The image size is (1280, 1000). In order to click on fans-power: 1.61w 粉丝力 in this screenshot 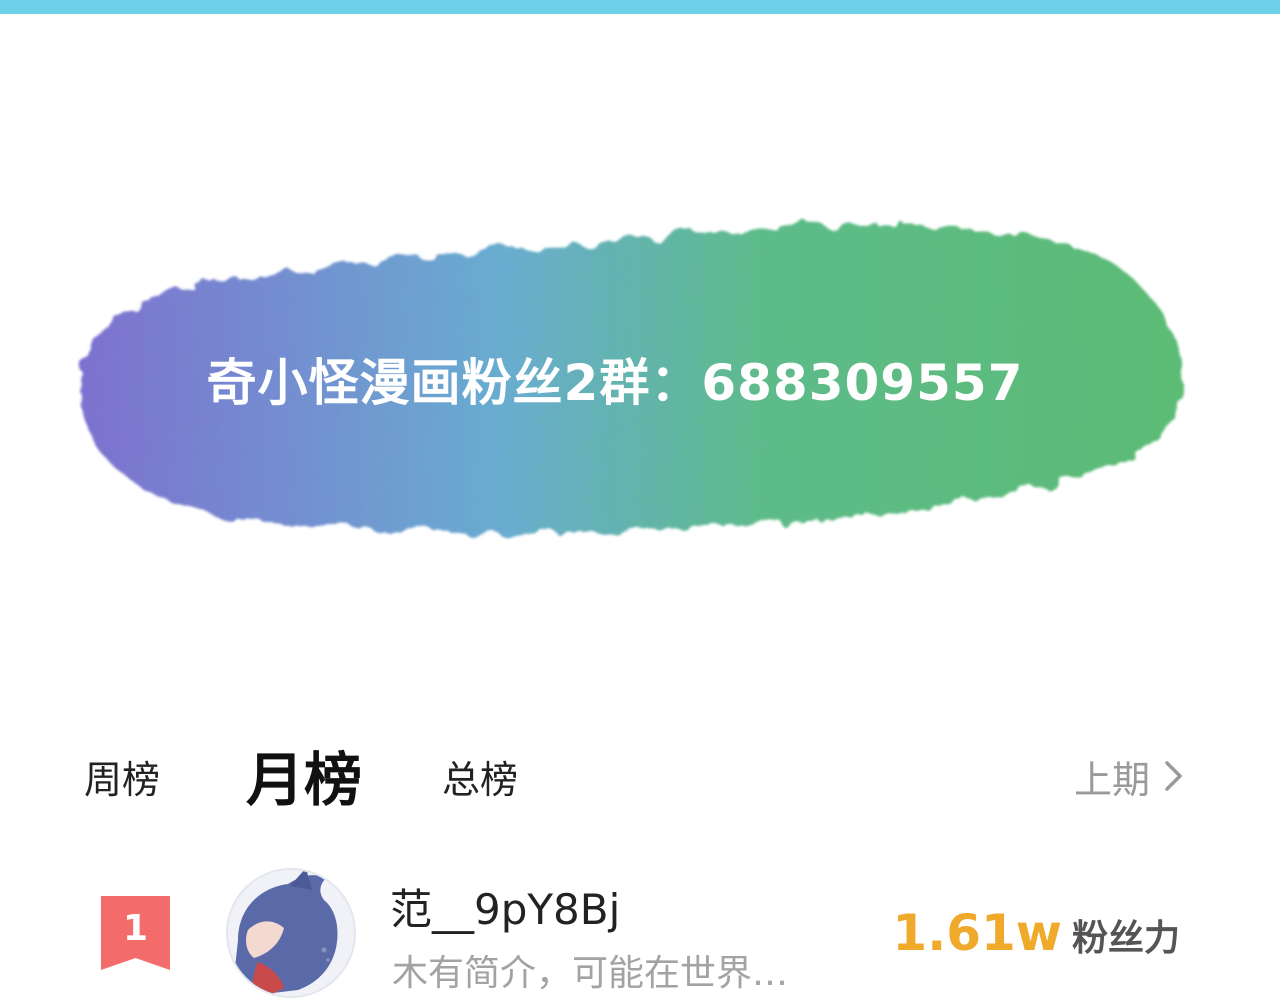, I will do `click(1036, 933)`.